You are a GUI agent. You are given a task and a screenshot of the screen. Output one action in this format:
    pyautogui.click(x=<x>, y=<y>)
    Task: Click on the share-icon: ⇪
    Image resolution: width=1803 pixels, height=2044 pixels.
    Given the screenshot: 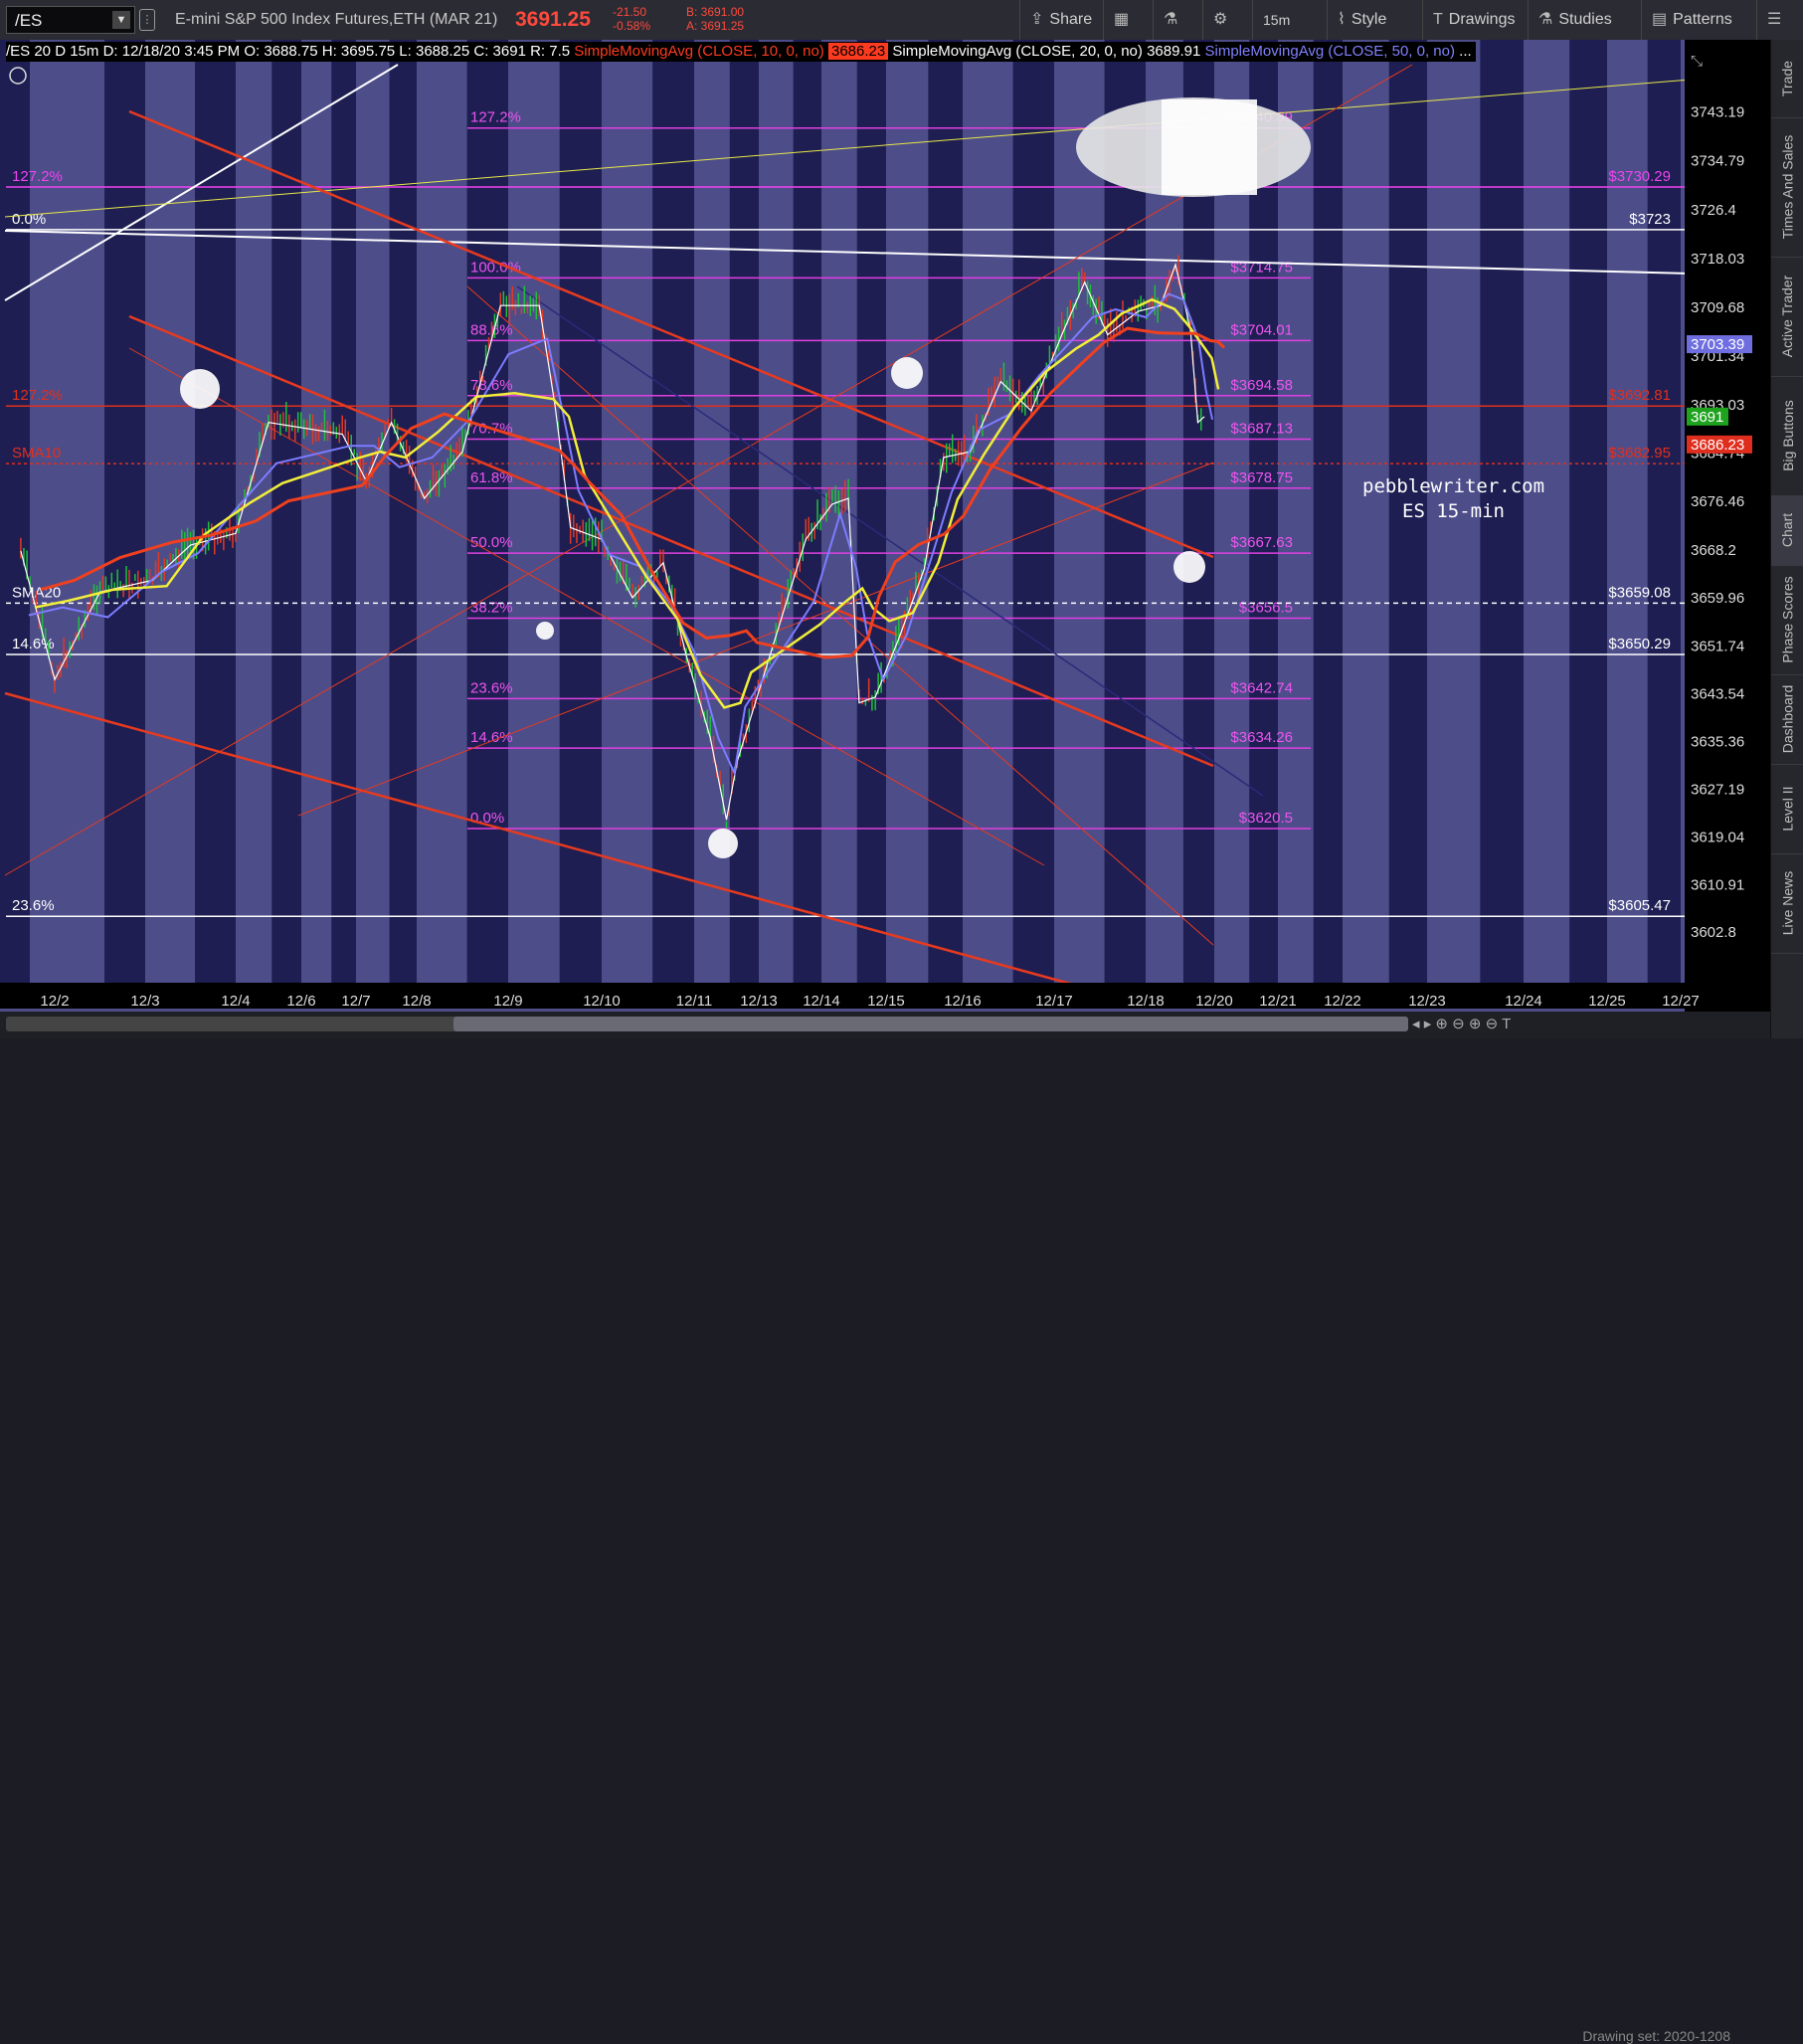 What is the action you would take?
    pyautogui.click(x=1037, y=19)
    